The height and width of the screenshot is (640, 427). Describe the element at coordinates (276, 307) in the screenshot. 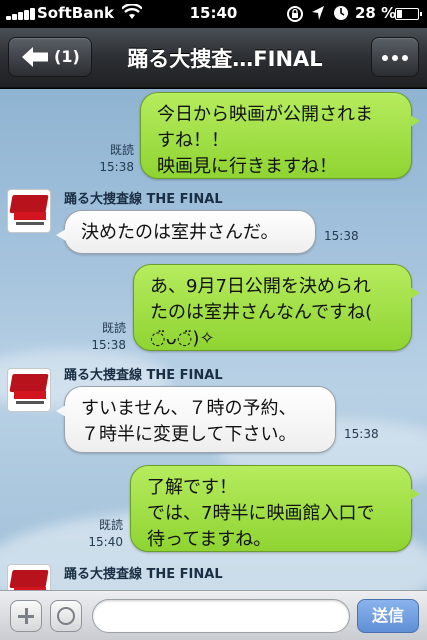

I see `message-bubble-outgoing: あ、9月7日公開を決められ たのは室井さんなんですね( ◌̈ᴗ◌̈)✧` at that location.